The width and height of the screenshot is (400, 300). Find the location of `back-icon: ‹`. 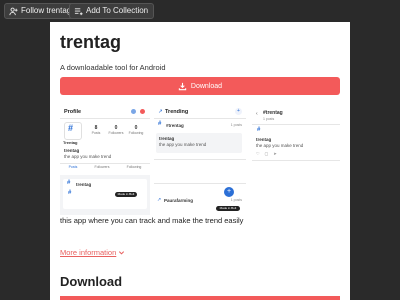

back-icon: ‹ is located at coordinates (257, 114).